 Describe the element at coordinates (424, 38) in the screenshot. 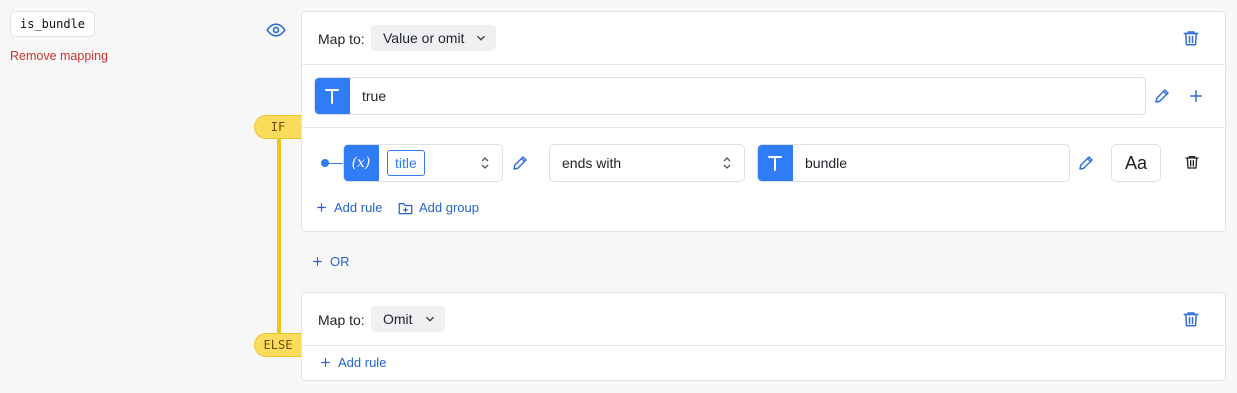

I see `map-to-value: Value or omit` at that location.